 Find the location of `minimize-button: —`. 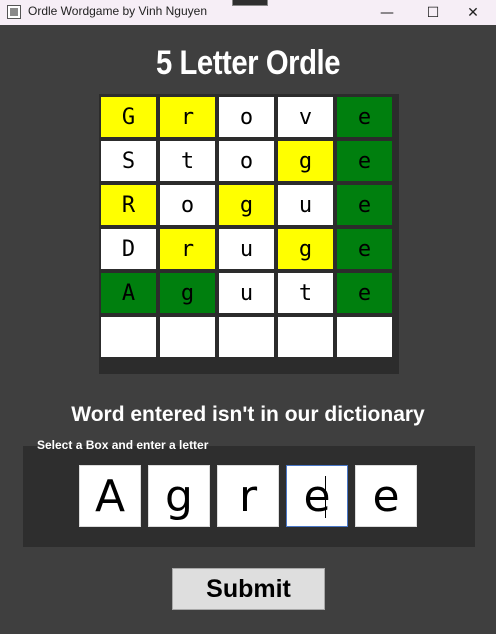

minimize-button: — is located at coordinates (387, 12).